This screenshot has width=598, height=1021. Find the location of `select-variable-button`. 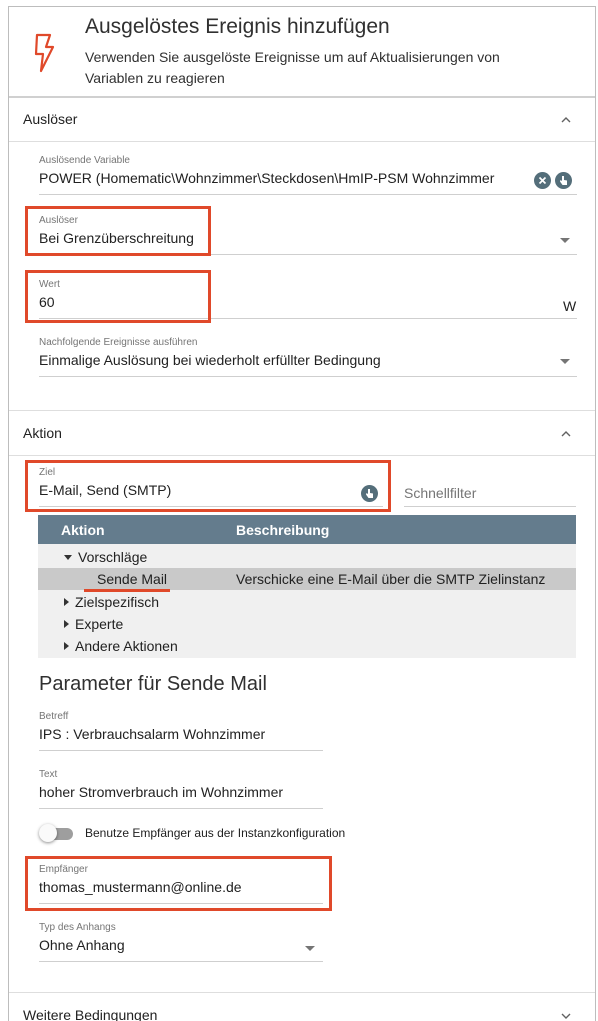

select-variable-button is located at coordinates (563, 180).